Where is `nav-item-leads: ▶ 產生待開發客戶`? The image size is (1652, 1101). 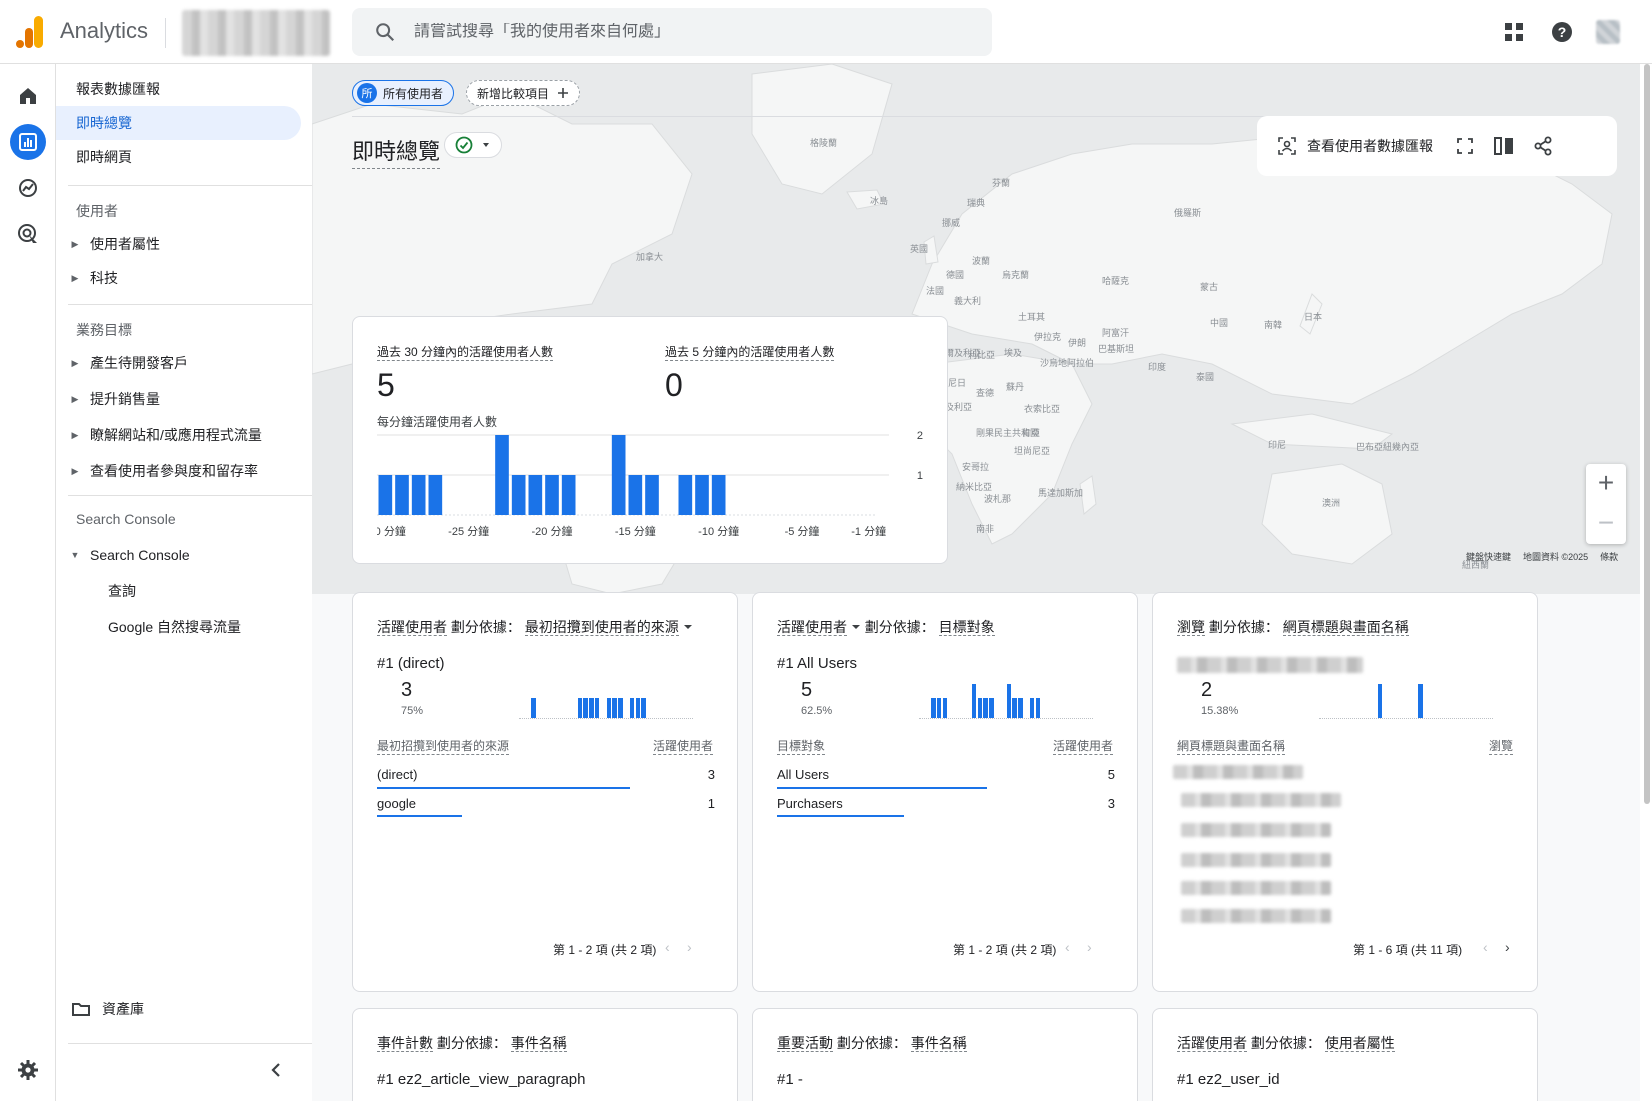 nav-item-leads: ▶ 產生待開發客戶 is located at coordinates (127, 363).